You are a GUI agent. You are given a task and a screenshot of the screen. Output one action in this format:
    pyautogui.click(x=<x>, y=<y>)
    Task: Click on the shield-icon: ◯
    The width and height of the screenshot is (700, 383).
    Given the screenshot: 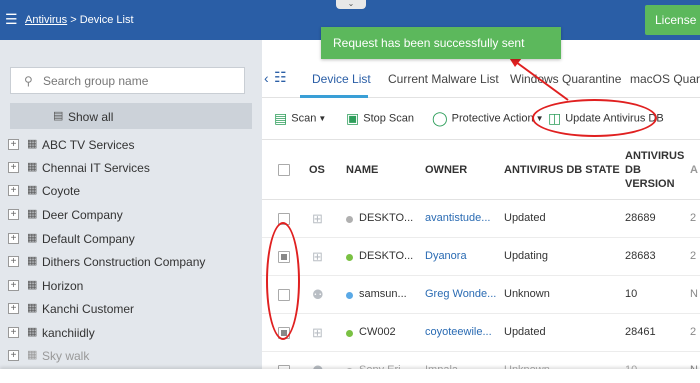 What is the action you would take?
    pyautogui.click(x=440, y=118)
    